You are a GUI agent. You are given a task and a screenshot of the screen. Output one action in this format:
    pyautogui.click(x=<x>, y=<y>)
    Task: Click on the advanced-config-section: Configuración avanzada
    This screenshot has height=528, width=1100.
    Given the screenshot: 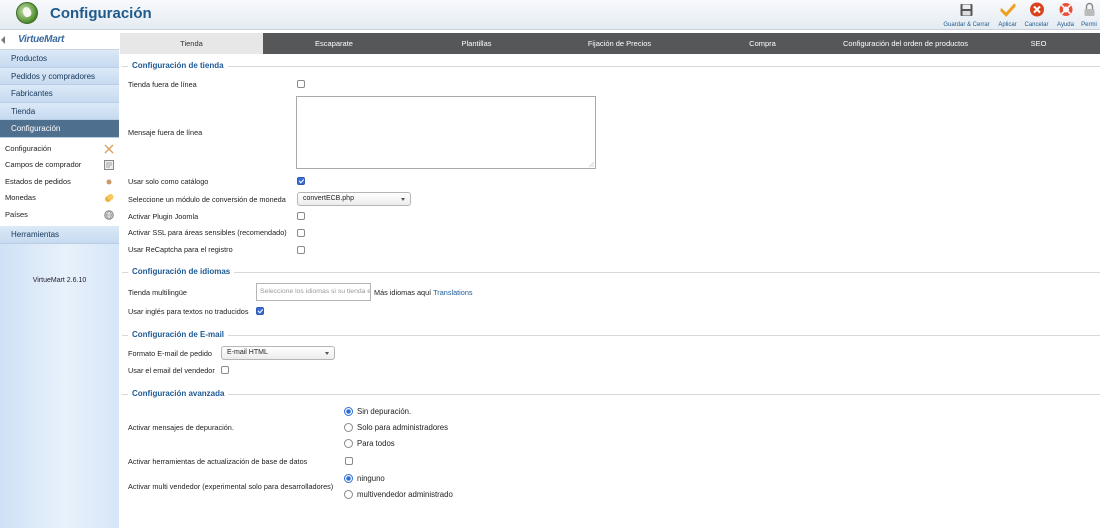 What is the action you would take?
    pyautogui.click(x=611, y=393)
    